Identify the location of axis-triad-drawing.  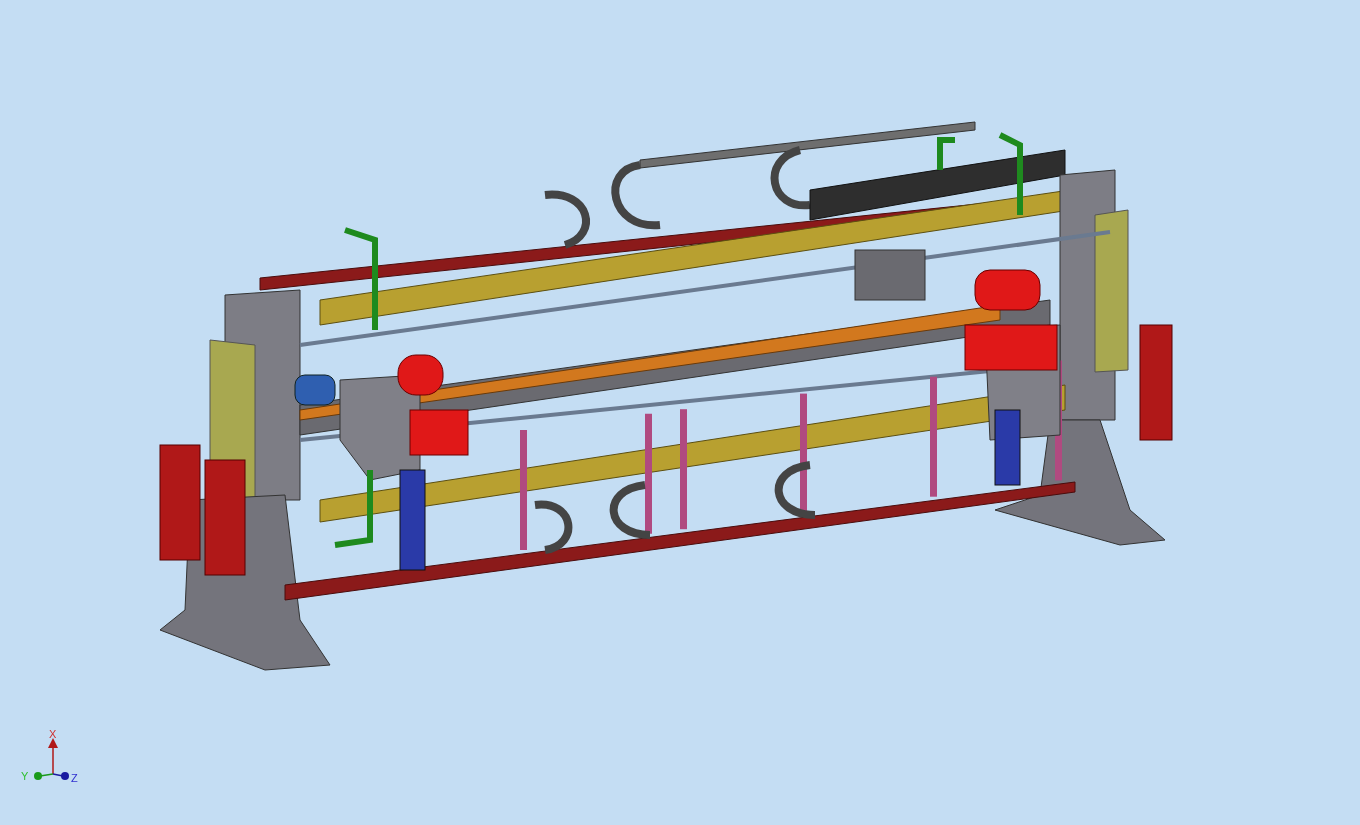
(51, 759).